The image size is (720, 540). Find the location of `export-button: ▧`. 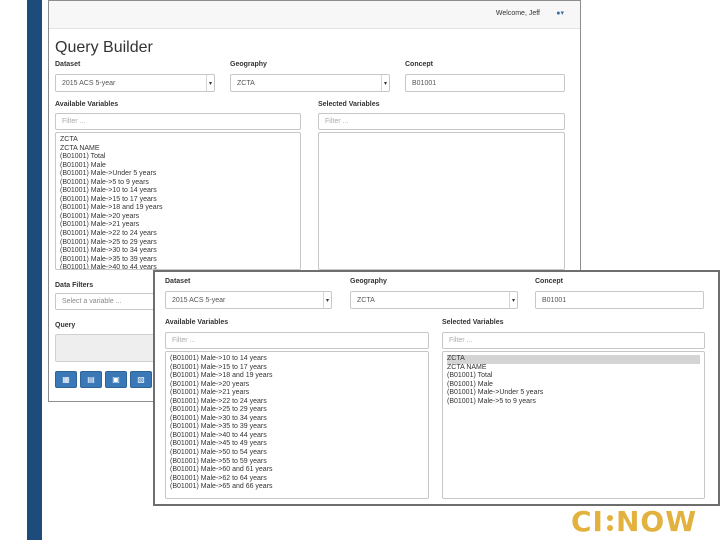

export-button: ▧ is located at coordinates (141, 379).